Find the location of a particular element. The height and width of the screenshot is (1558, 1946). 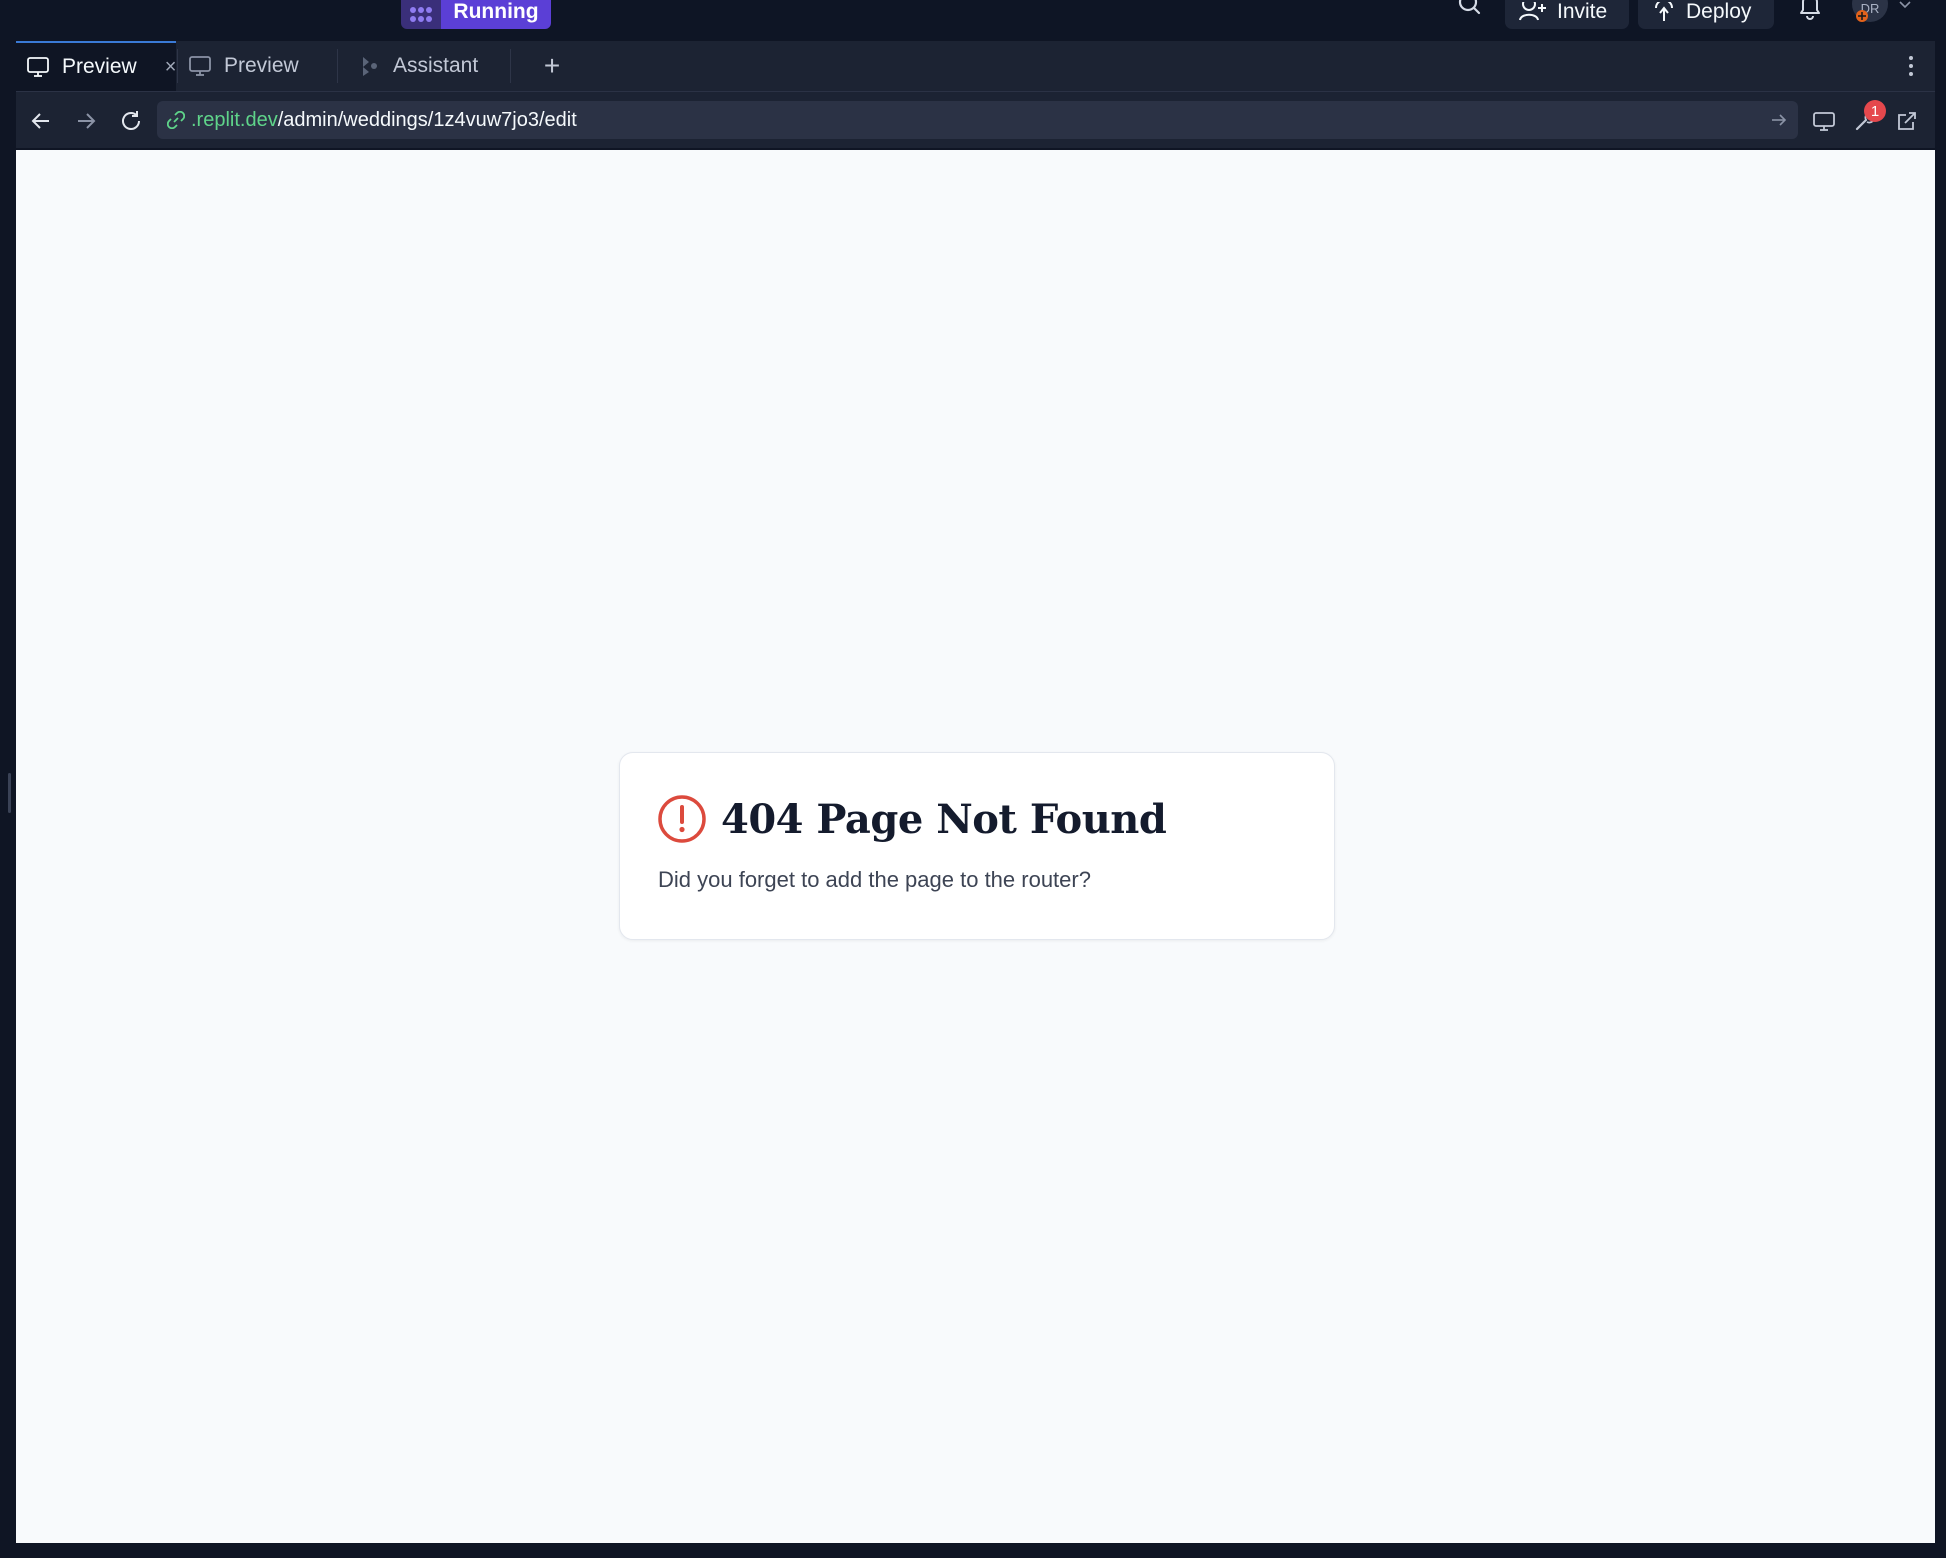

tab-assistant: Assistant is located at coordinates (438, 66).